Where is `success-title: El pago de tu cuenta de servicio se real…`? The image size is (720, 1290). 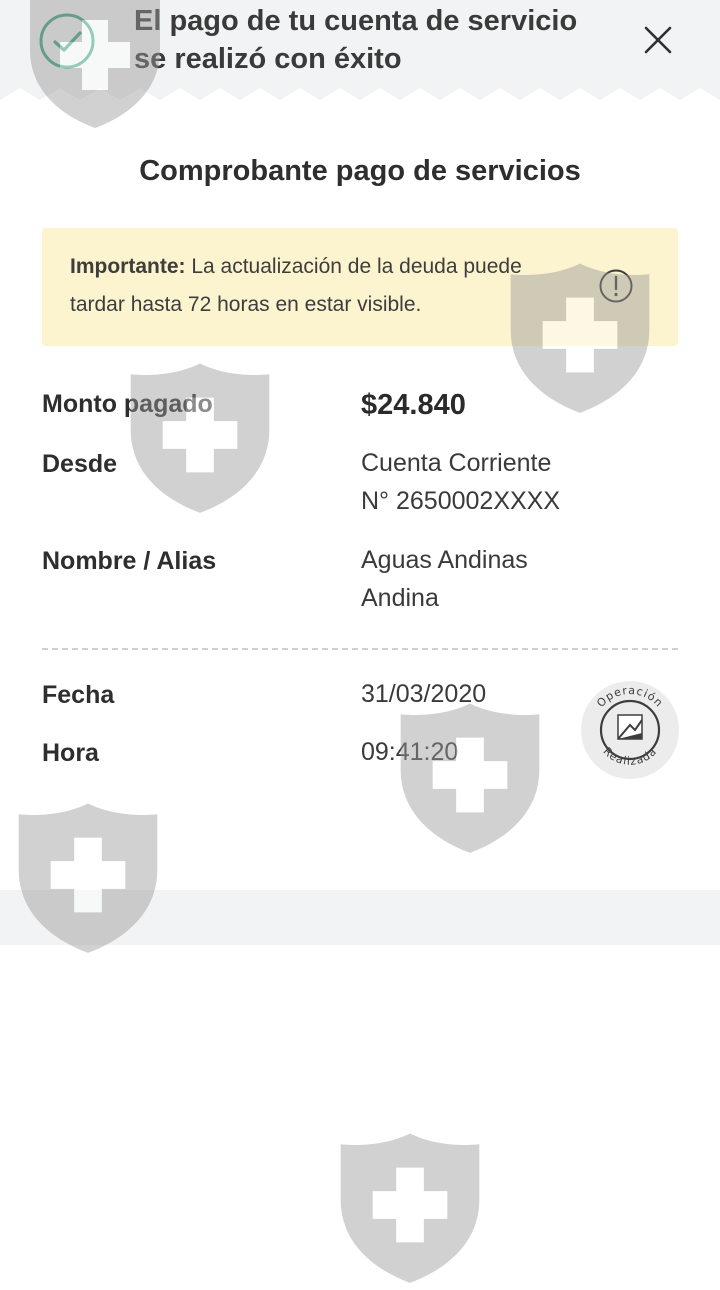
success-title: El pago de tu cuenta de servicio se real… is located at coordinates (374, 40).